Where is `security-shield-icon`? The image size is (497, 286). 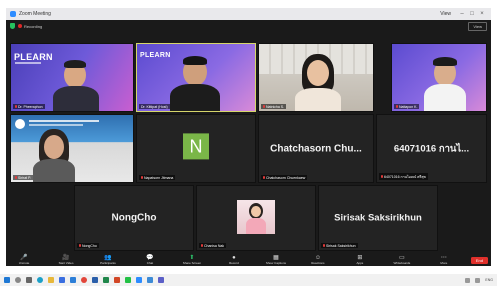 security-shield-icon is located at coordinates (12, 26).